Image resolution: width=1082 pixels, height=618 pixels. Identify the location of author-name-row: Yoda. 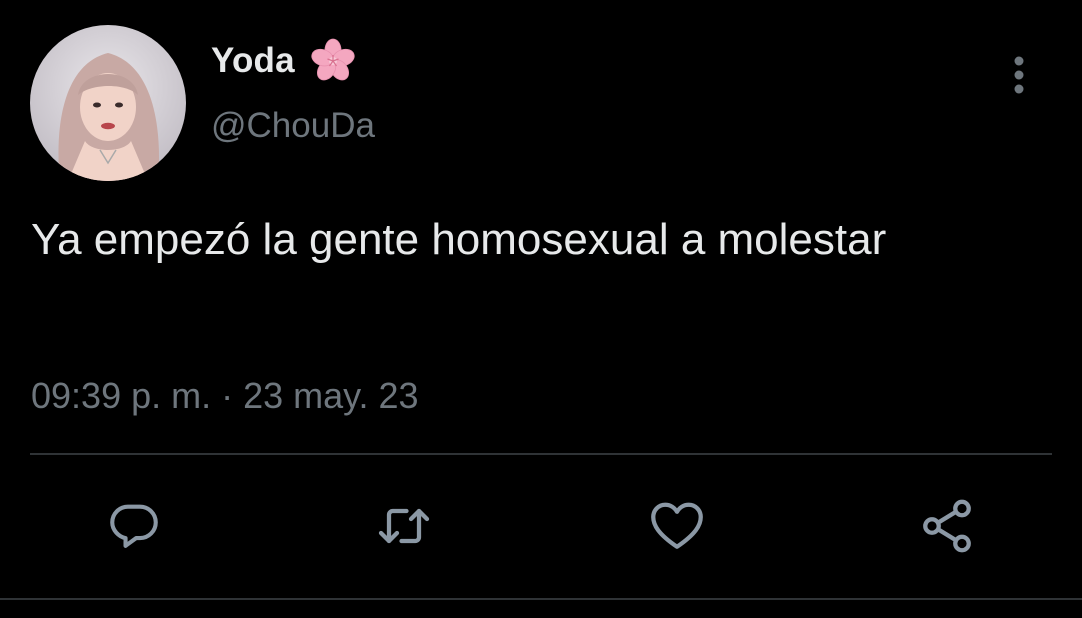
(285, 61).